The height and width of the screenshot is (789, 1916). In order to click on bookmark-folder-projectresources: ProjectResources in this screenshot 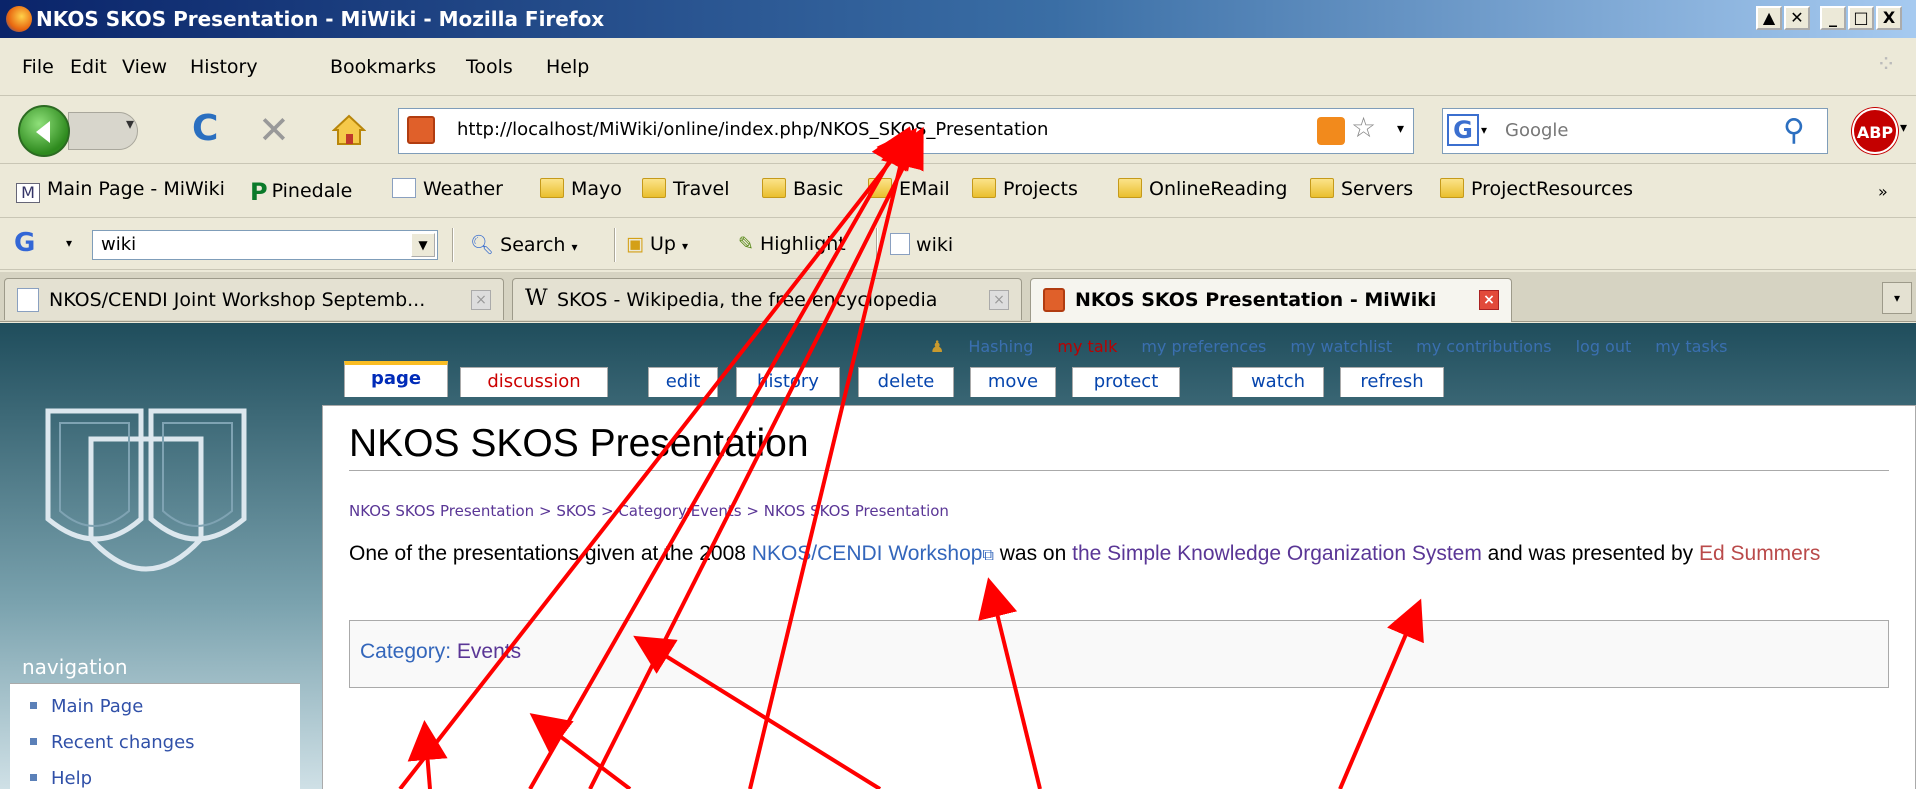, I will do `click(1536, 189)`.